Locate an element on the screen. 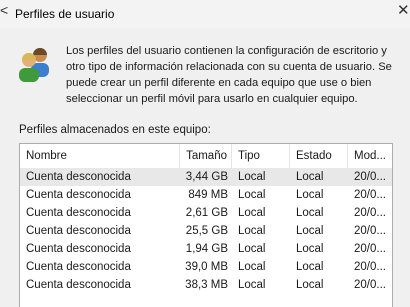 The width and height of the screenshot is (410, 307). cell-size: 25,5 GB is located at coordinates (206, 231).